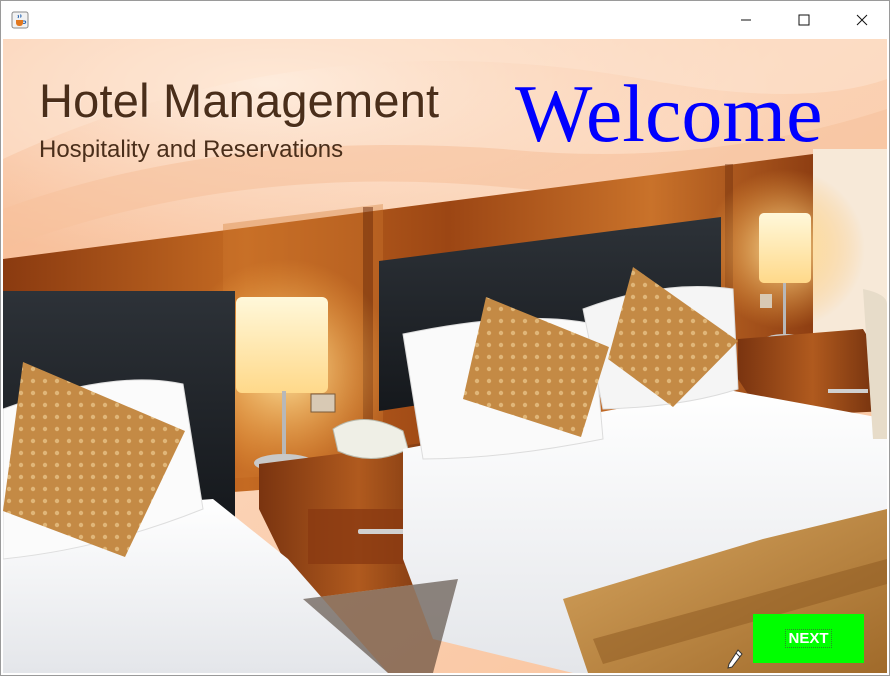 The height and width of the screenshot is (676, 890). Describe the element at coordinates (669, 113) in the screenshot. I see `welcome-heading: Welcome` at that location.